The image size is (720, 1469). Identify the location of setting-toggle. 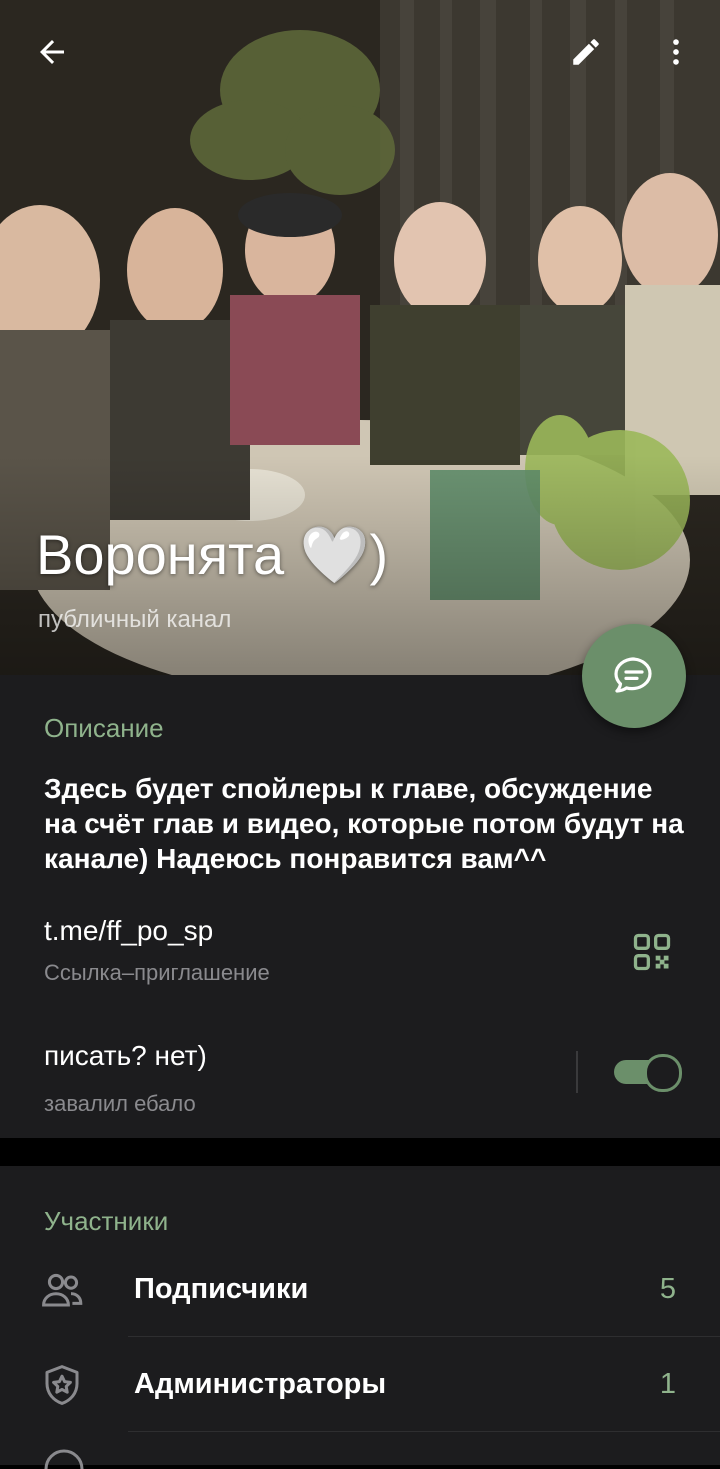
(648, 1073).